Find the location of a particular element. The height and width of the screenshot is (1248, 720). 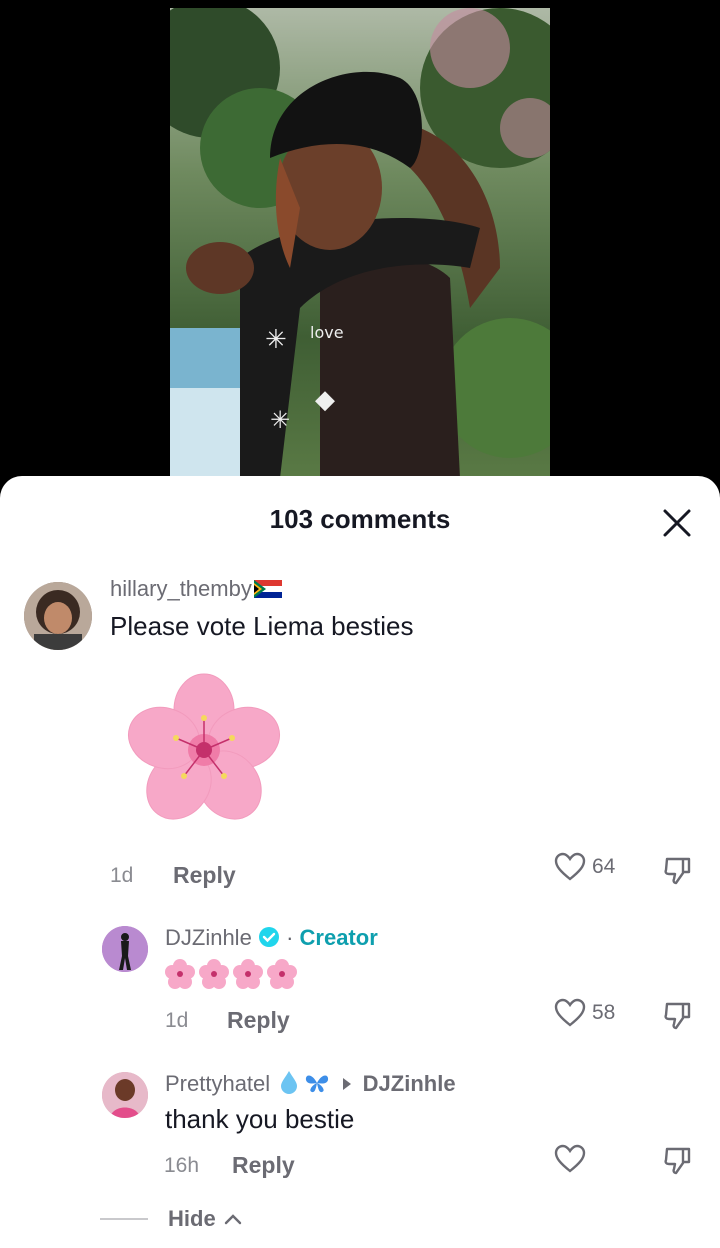

like-button: 64 is located at coordinates (584, 867).